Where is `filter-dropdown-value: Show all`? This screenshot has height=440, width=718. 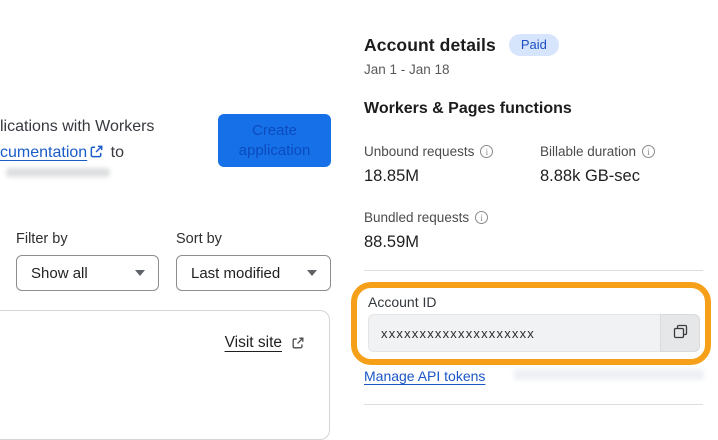 filter-dropdown-value: Show all is located at coordinates (59, 273).